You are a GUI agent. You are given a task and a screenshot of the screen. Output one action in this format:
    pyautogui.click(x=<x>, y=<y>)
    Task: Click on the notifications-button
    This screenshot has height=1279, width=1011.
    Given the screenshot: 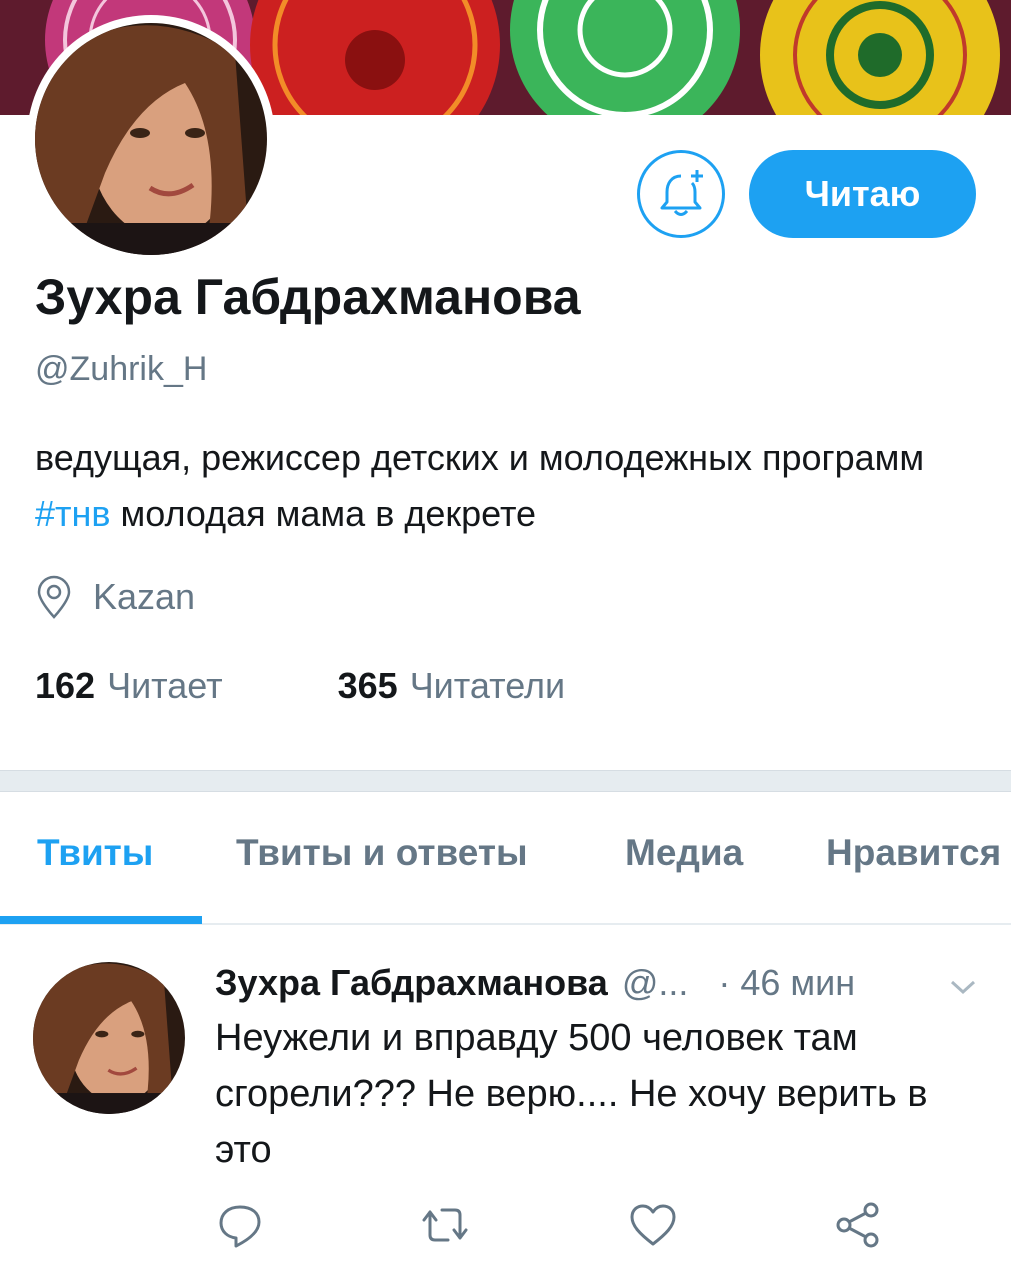 What is the action you would take?
    pyautogui.click(x=681, y=194)
    